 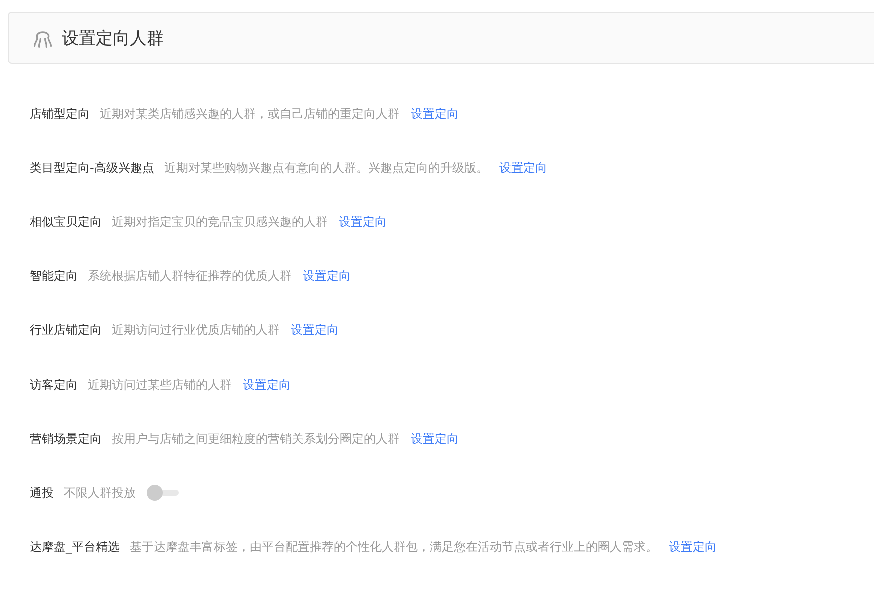 I want to click on option-description: 系统根据店铺人群特征推荐的优质人群, so click(x=190, y=277).